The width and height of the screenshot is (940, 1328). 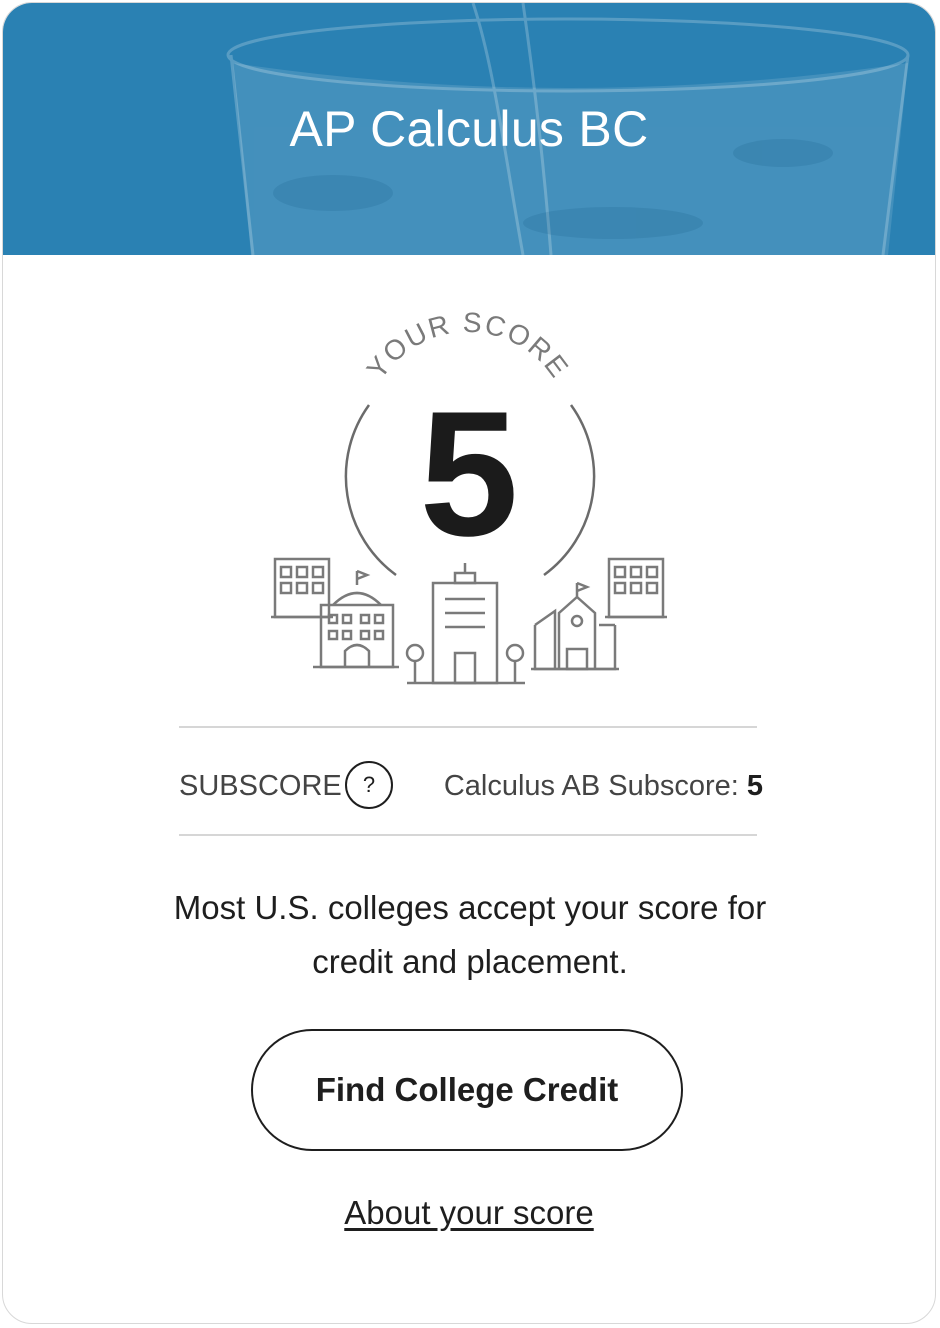 What do you see at coordinates (468, 727) in the screenshot?
I see `divider-top` at bounding box center [468, 727].